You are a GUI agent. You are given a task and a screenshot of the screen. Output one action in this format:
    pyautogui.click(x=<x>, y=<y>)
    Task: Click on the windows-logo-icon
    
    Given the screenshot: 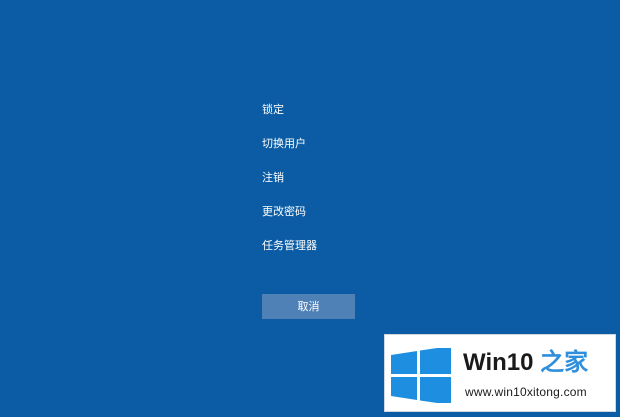 What is the action you would take?
    pyautogui.click(x=421, y=375)
    